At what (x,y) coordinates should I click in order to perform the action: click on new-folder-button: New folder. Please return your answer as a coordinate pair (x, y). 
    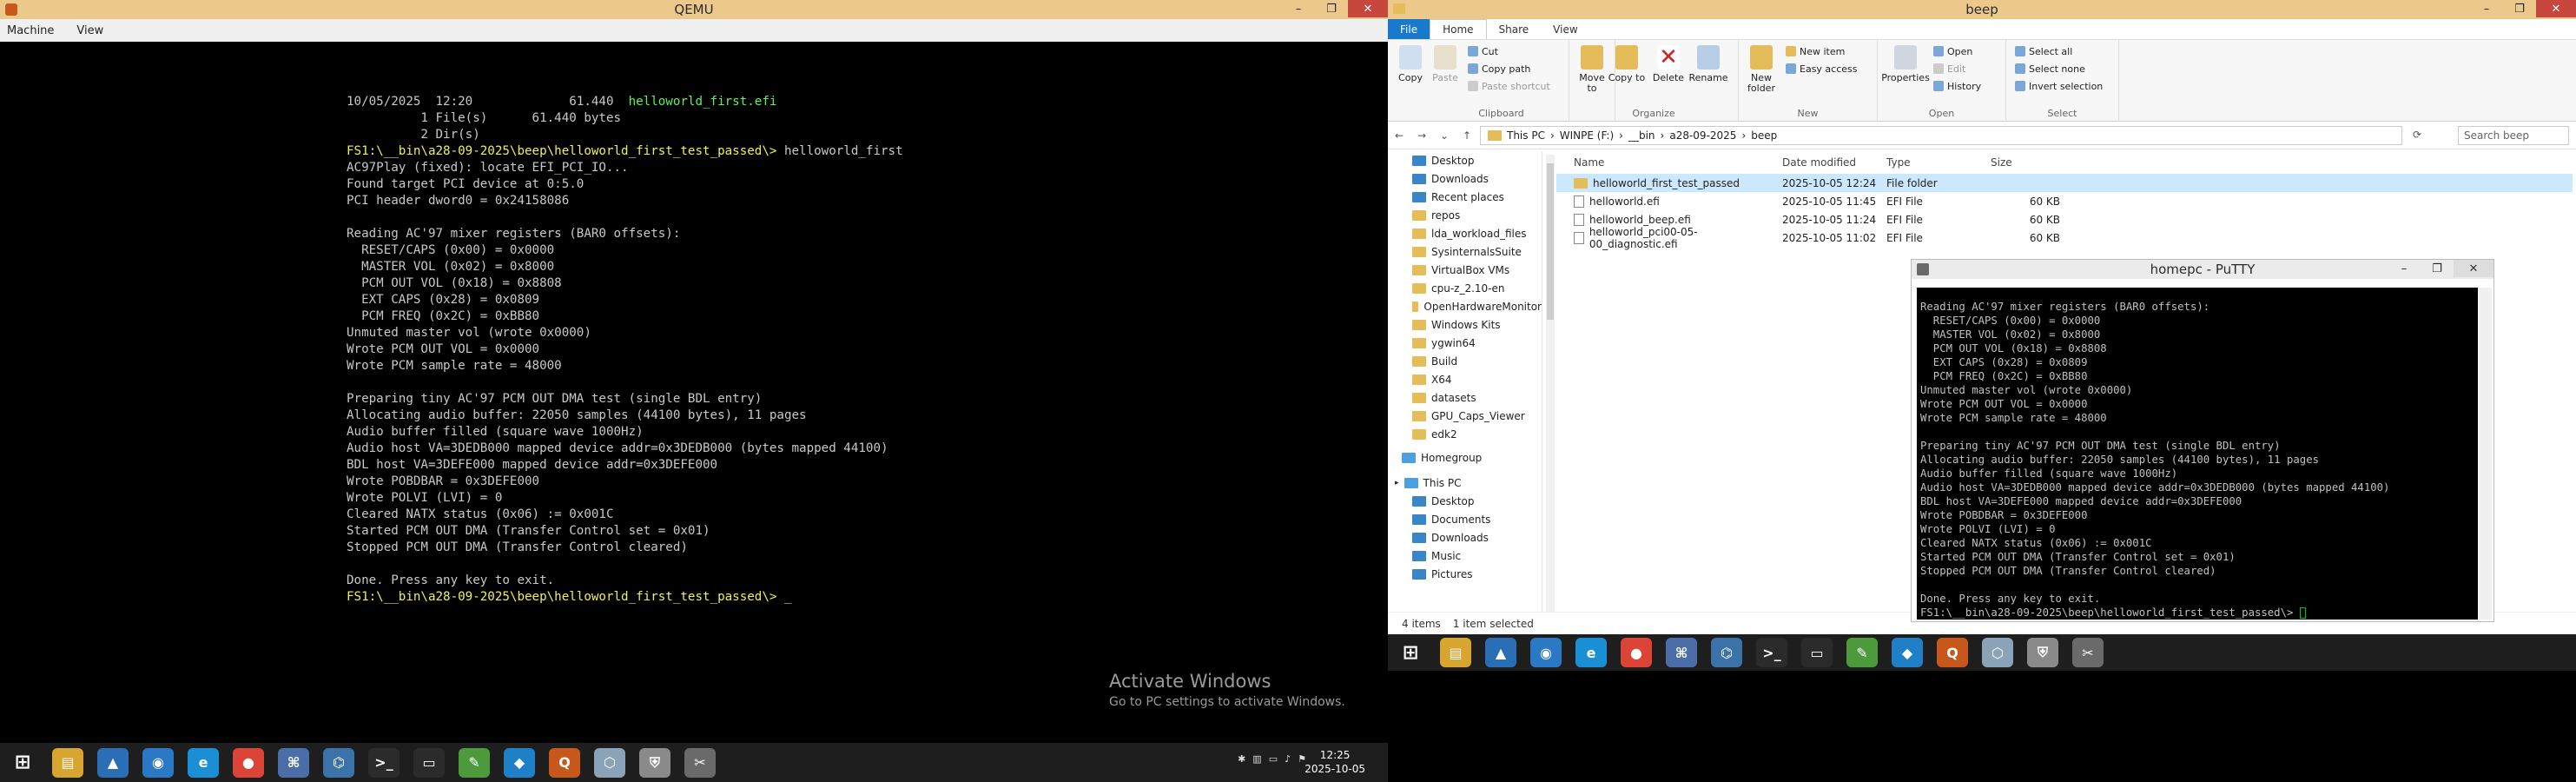
    Looking at the image, I should click on (1761, 69).